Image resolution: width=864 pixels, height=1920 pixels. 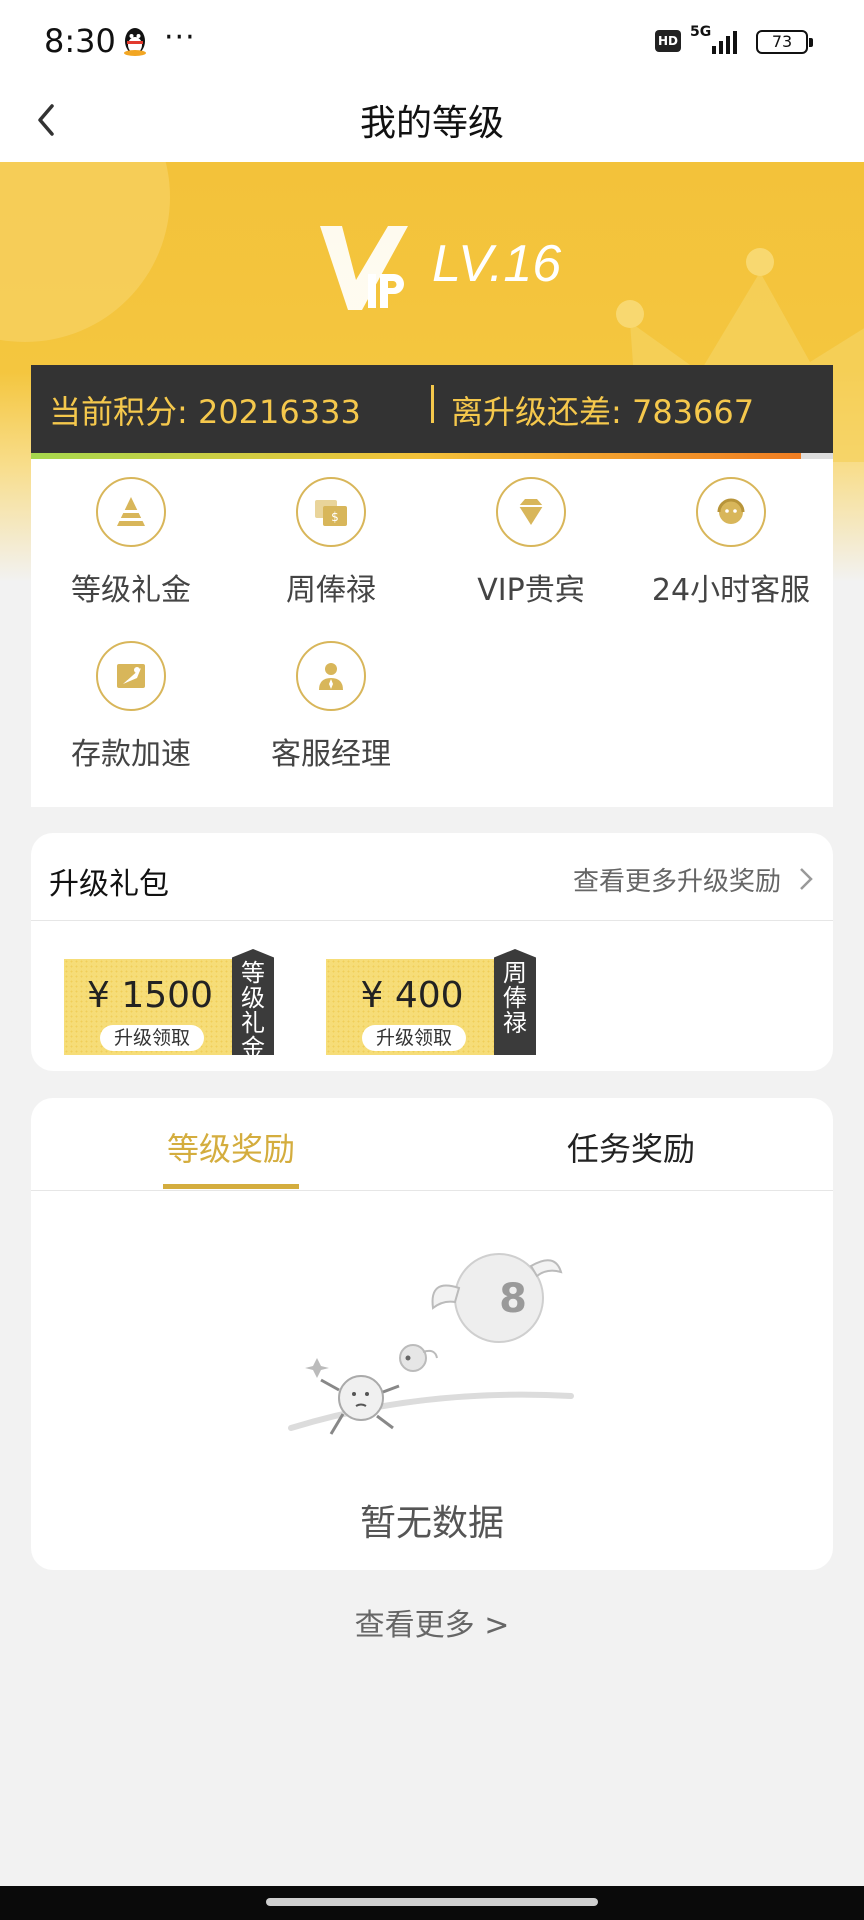 I want to click on privilege-label: 等级礼金, so click(x=131, y=590).